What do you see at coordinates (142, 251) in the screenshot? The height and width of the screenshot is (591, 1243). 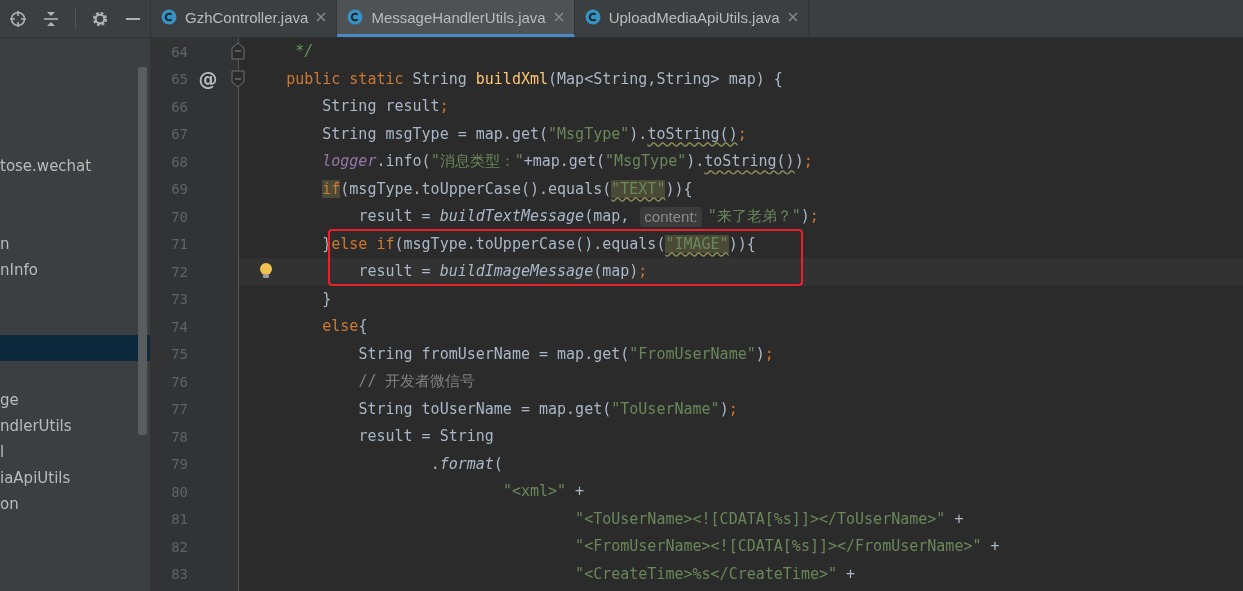 I see `scrollbar-thumb` at bounding box center [142, 251].